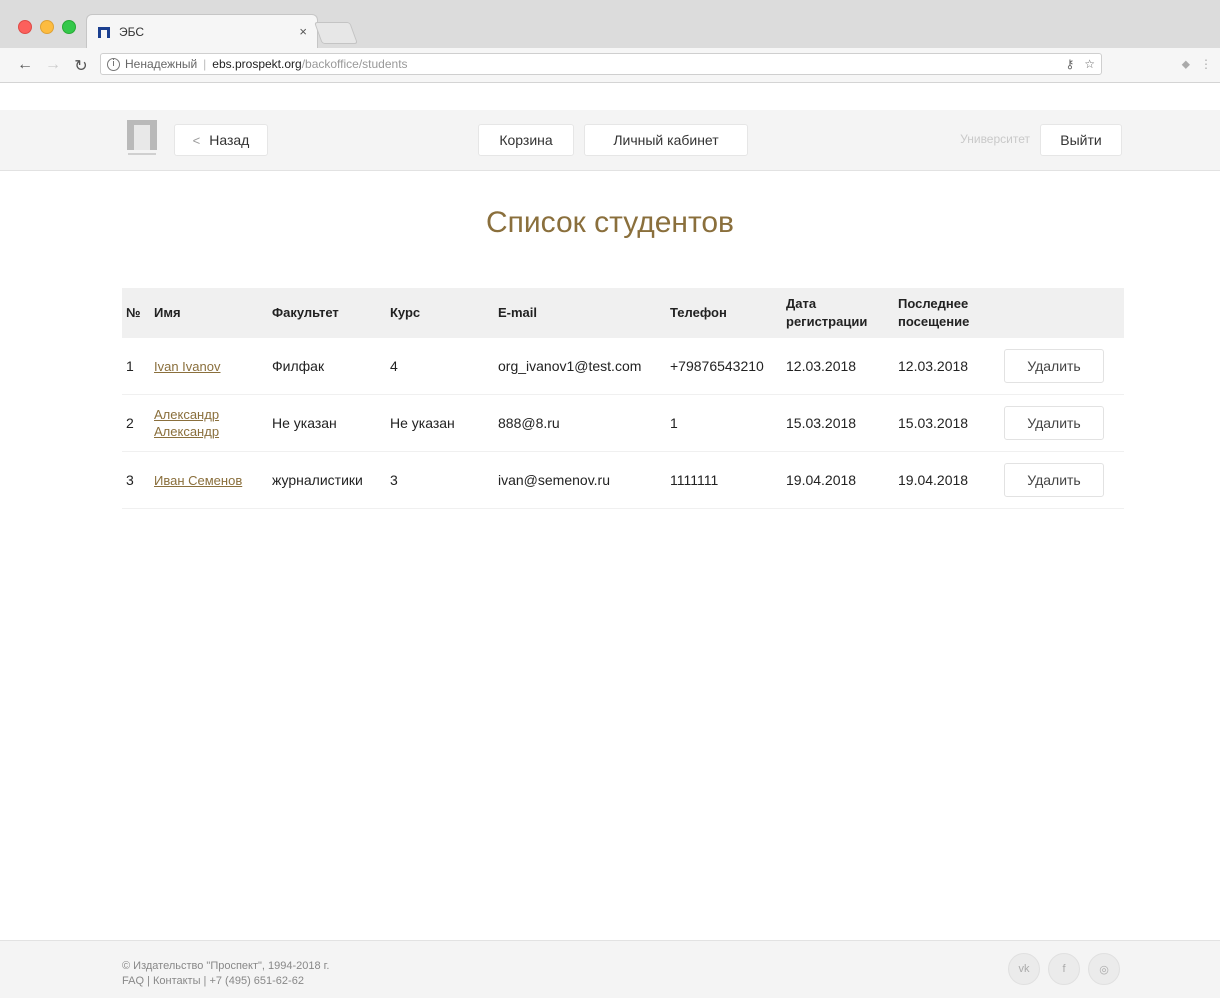 This screenshot has width=1220, height=998. What do you see at coordinates (827, 321) in the screenshot?
I see `reg-date-header-line2: регистрации` at bounding box center [827, 321].